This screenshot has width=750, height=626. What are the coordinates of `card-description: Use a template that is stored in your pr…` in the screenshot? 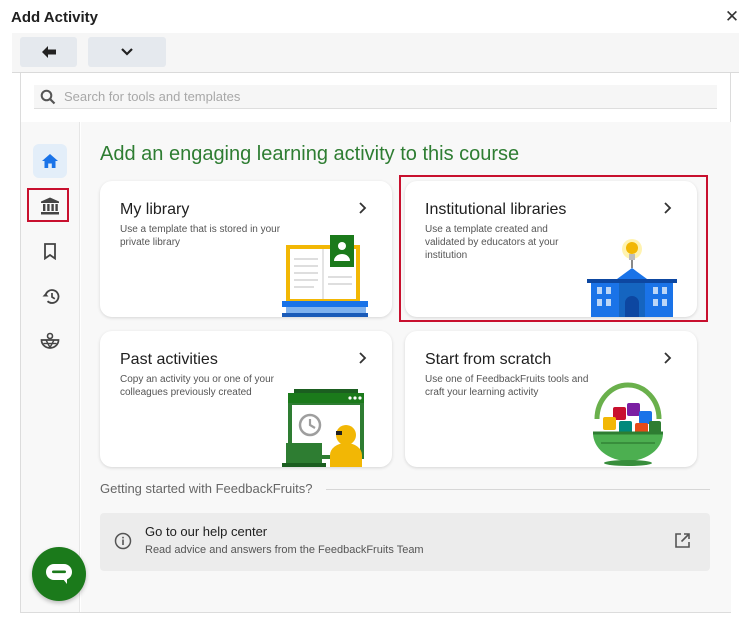 It's located at (200, 236).